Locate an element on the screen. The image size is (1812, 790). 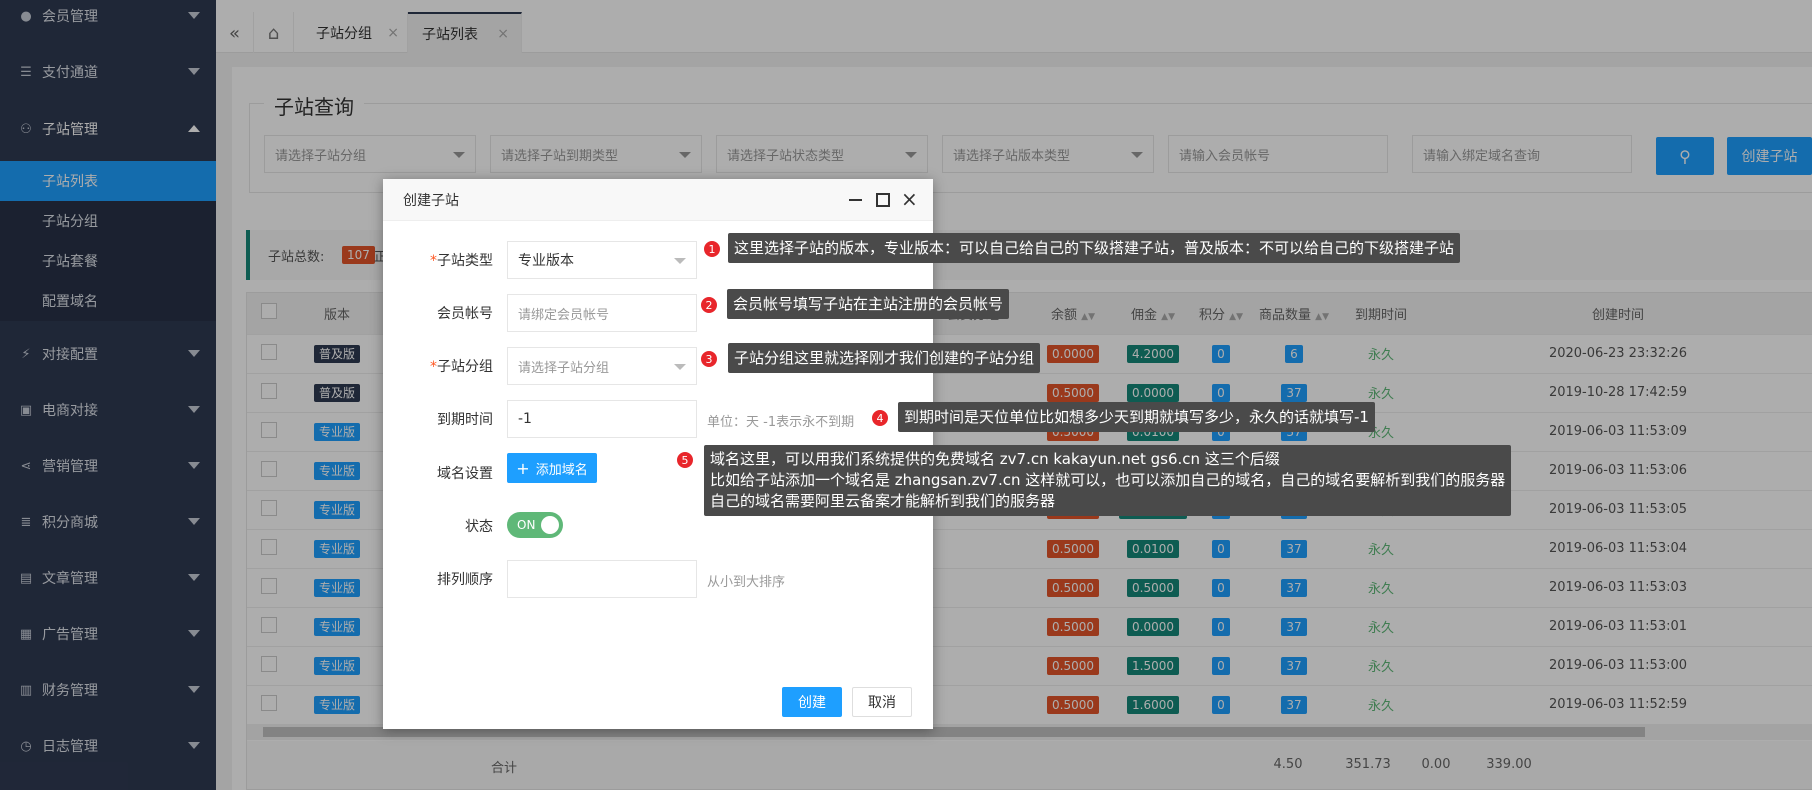
add-domain-button: + 添加域名 is located at coordinates (552, 468).